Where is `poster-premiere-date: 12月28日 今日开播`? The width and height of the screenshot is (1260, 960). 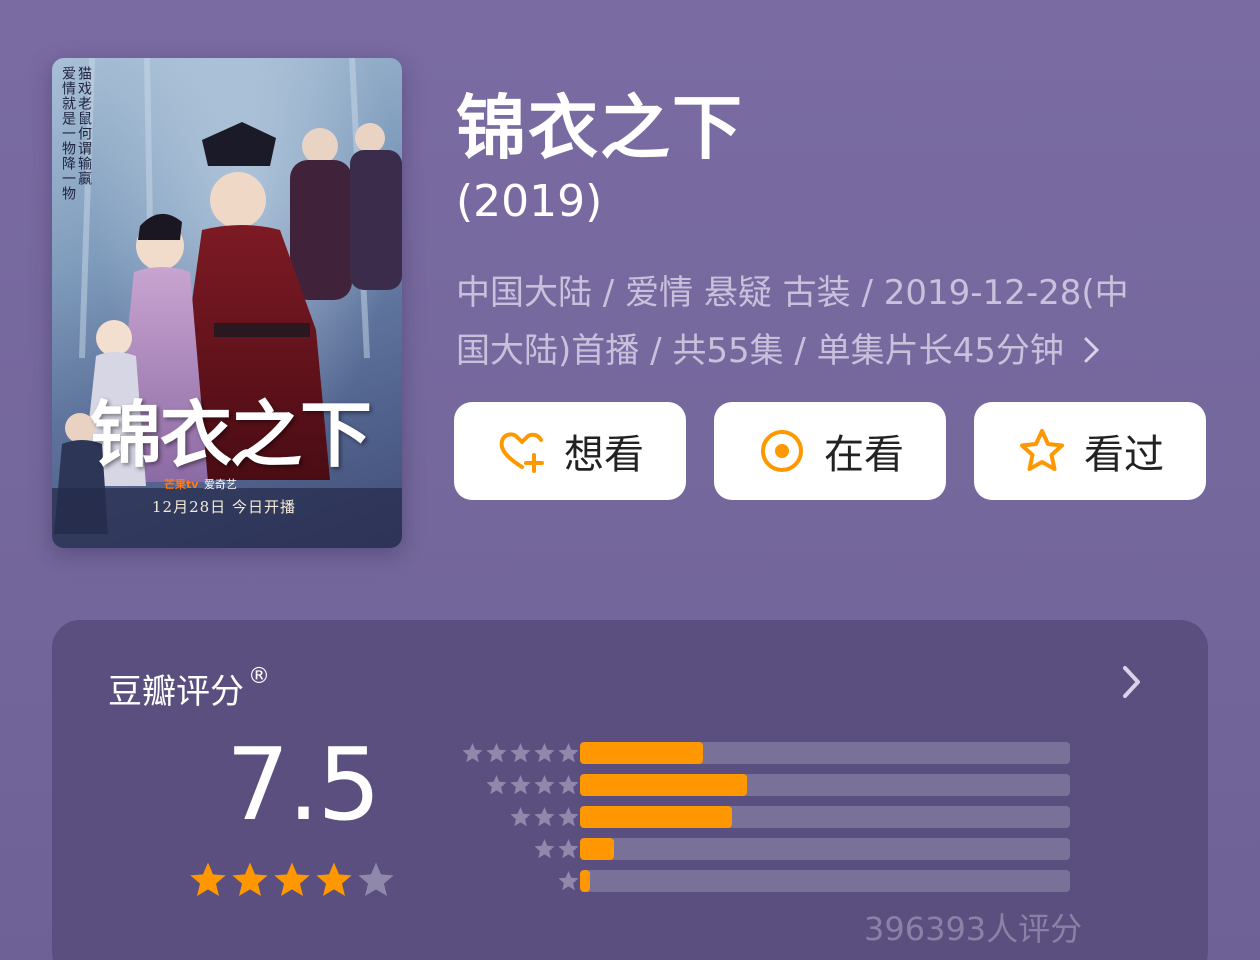
poster-premiere-date: 12月28日 今日开播 is located at coordinates (224, 507).